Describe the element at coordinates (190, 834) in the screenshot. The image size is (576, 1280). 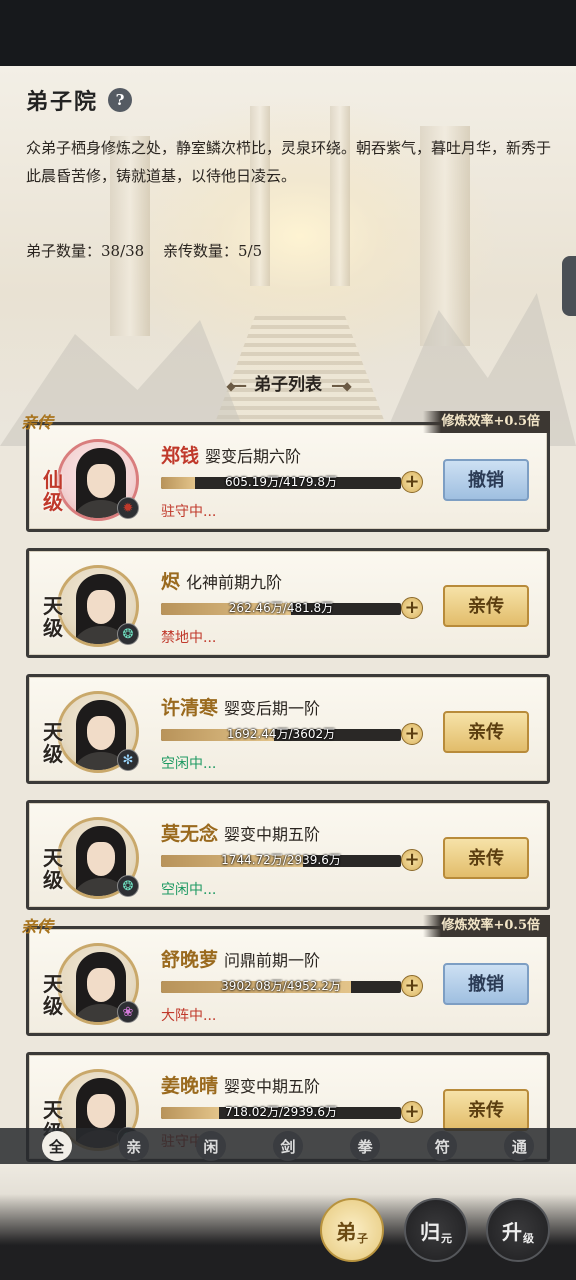
I see `disciple-name: 莫无念` at that location.